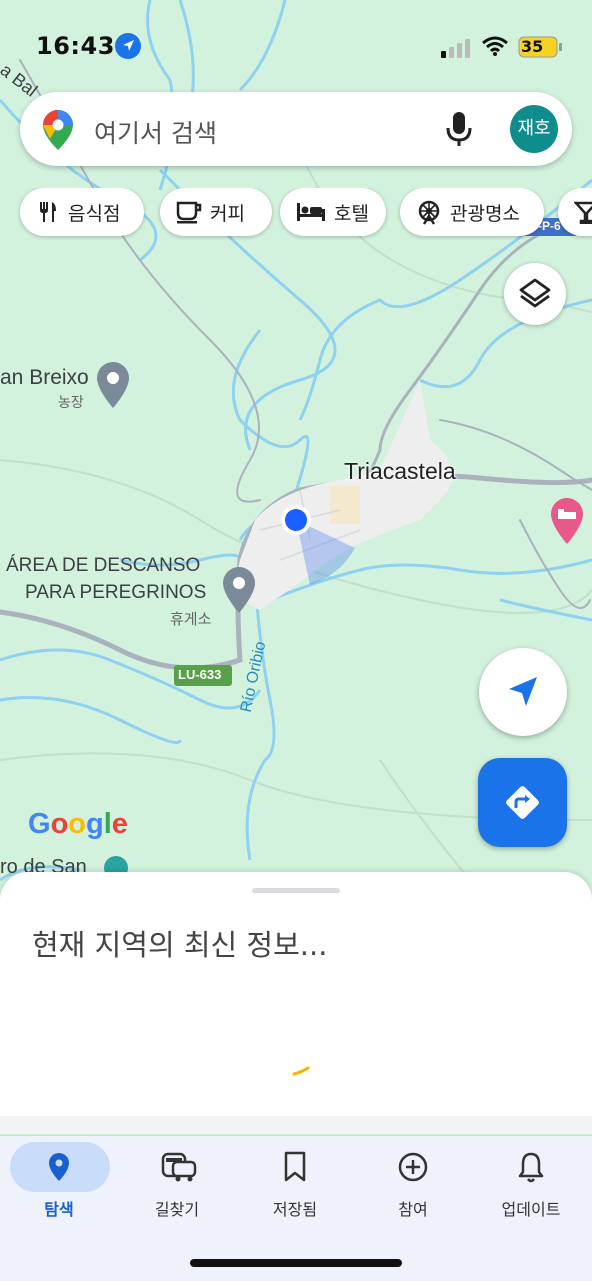  I want to click on account-avatar: 재호, so click(534, 129).